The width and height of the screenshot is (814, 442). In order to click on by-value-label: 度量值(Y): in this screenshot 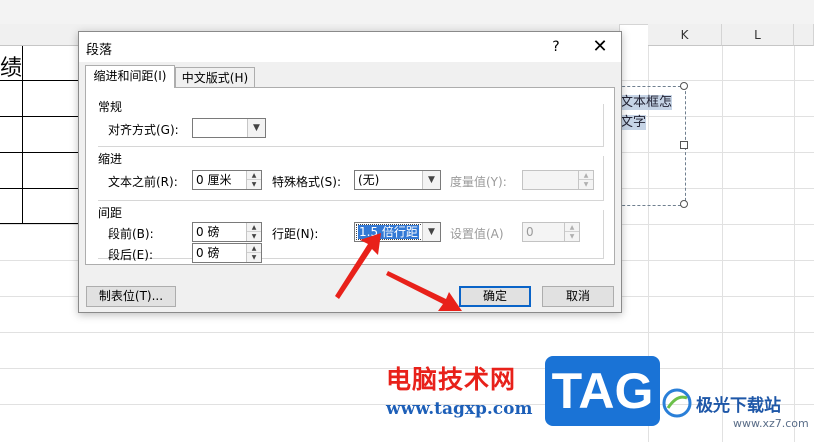, I will do `click(478, 182)`.